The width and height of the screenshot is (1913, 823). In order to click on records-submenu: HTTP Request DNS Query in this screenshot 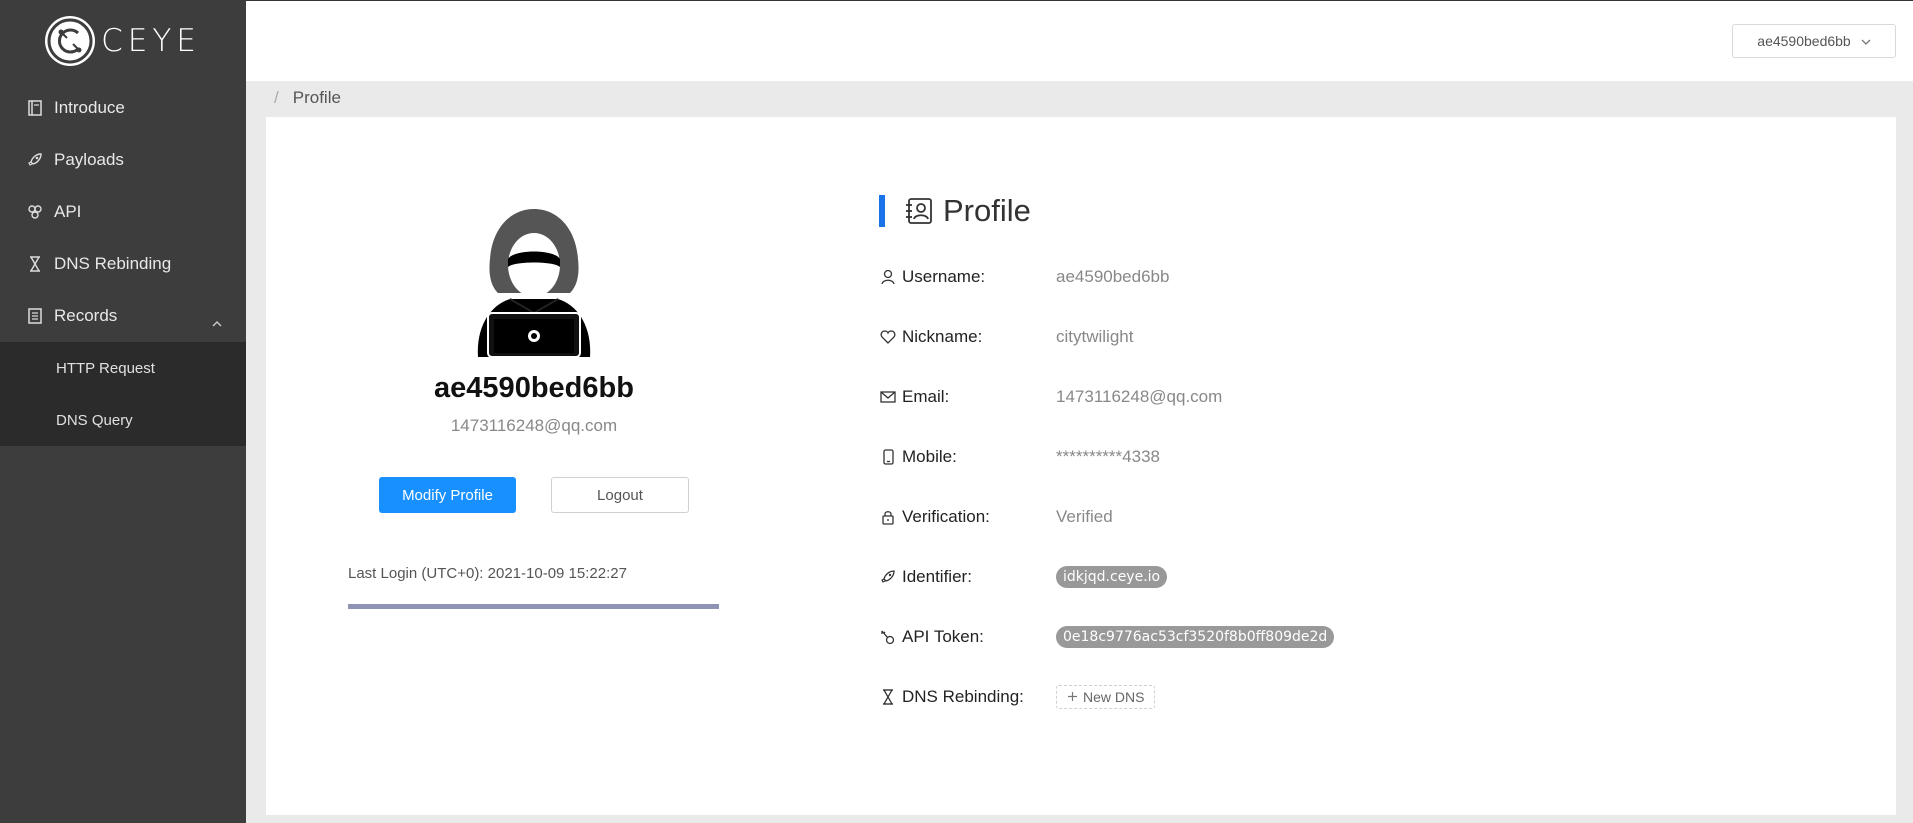, I will do `click(123, 394)`.